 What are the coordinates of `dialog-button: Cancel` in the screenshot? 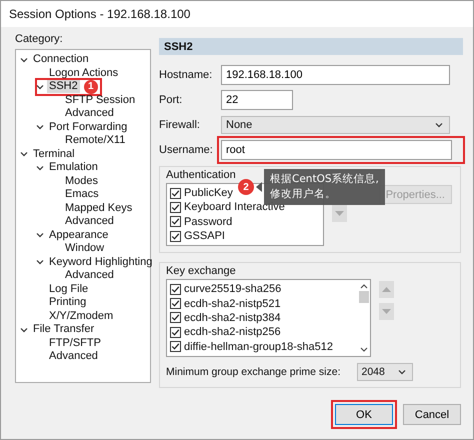 It's located at (432, 414).